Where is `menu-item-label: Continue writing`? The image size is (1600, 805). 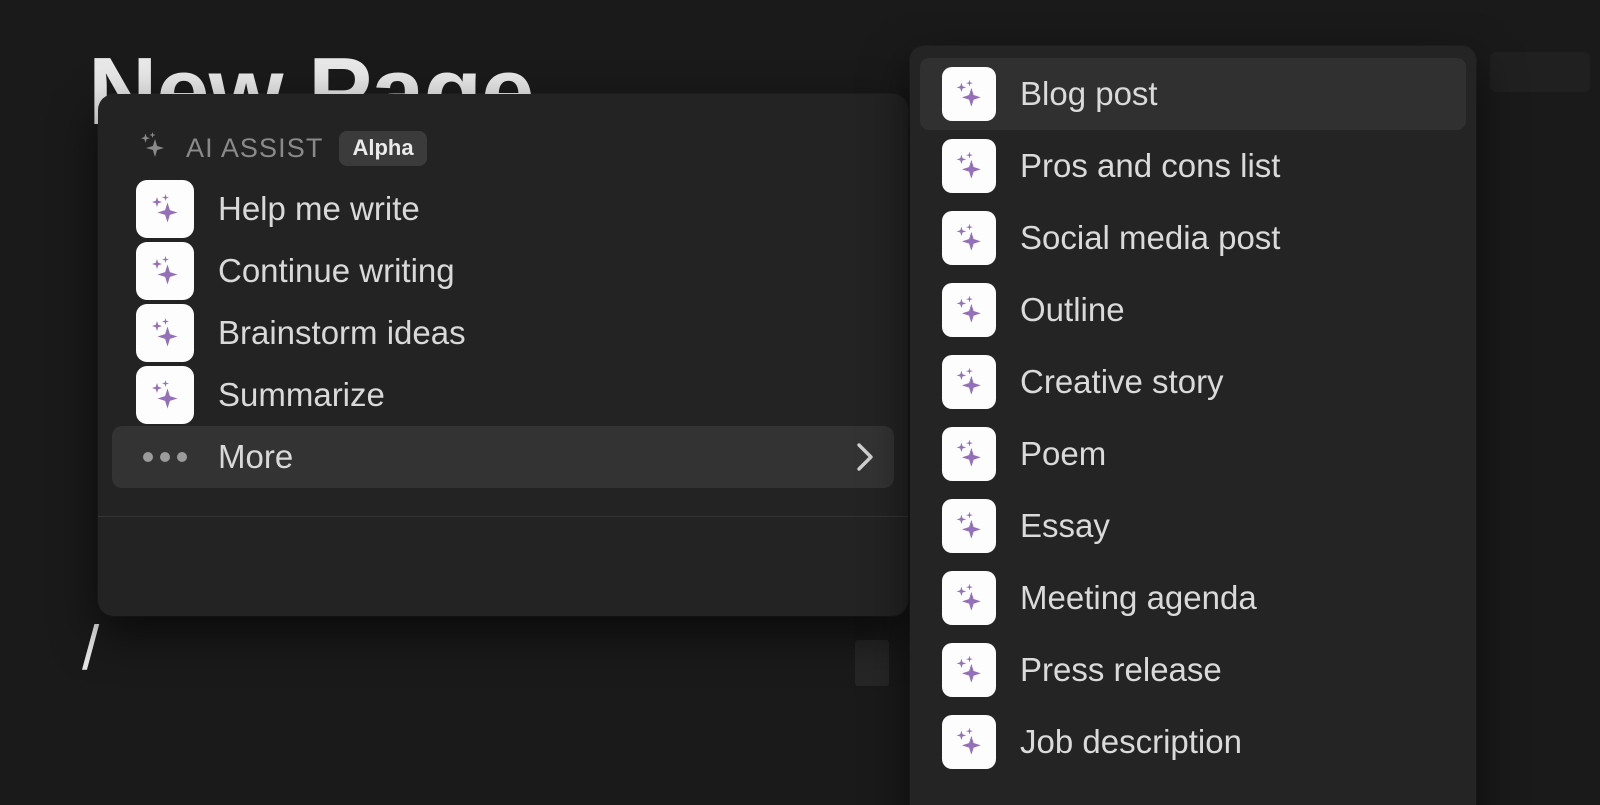
menu-item-label: Continue writing is located at coordinates (336, 270).